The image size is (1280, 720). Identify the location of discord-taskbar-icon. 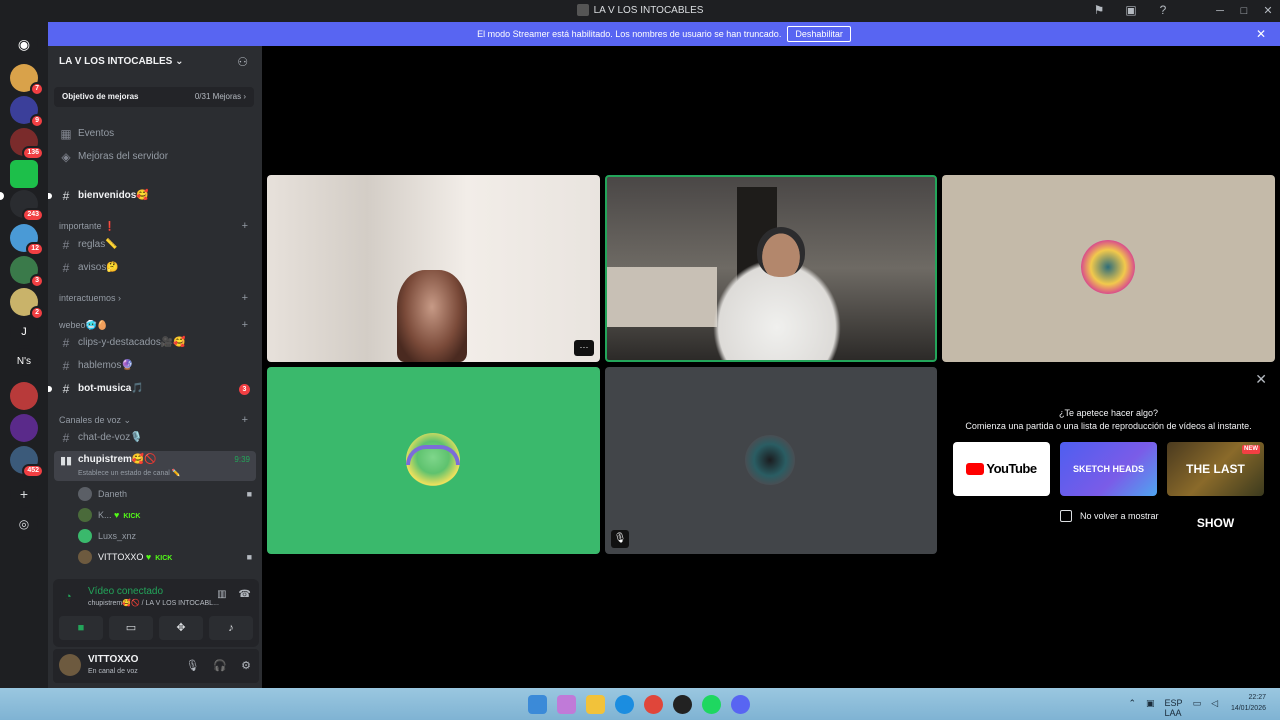
(740, 704).